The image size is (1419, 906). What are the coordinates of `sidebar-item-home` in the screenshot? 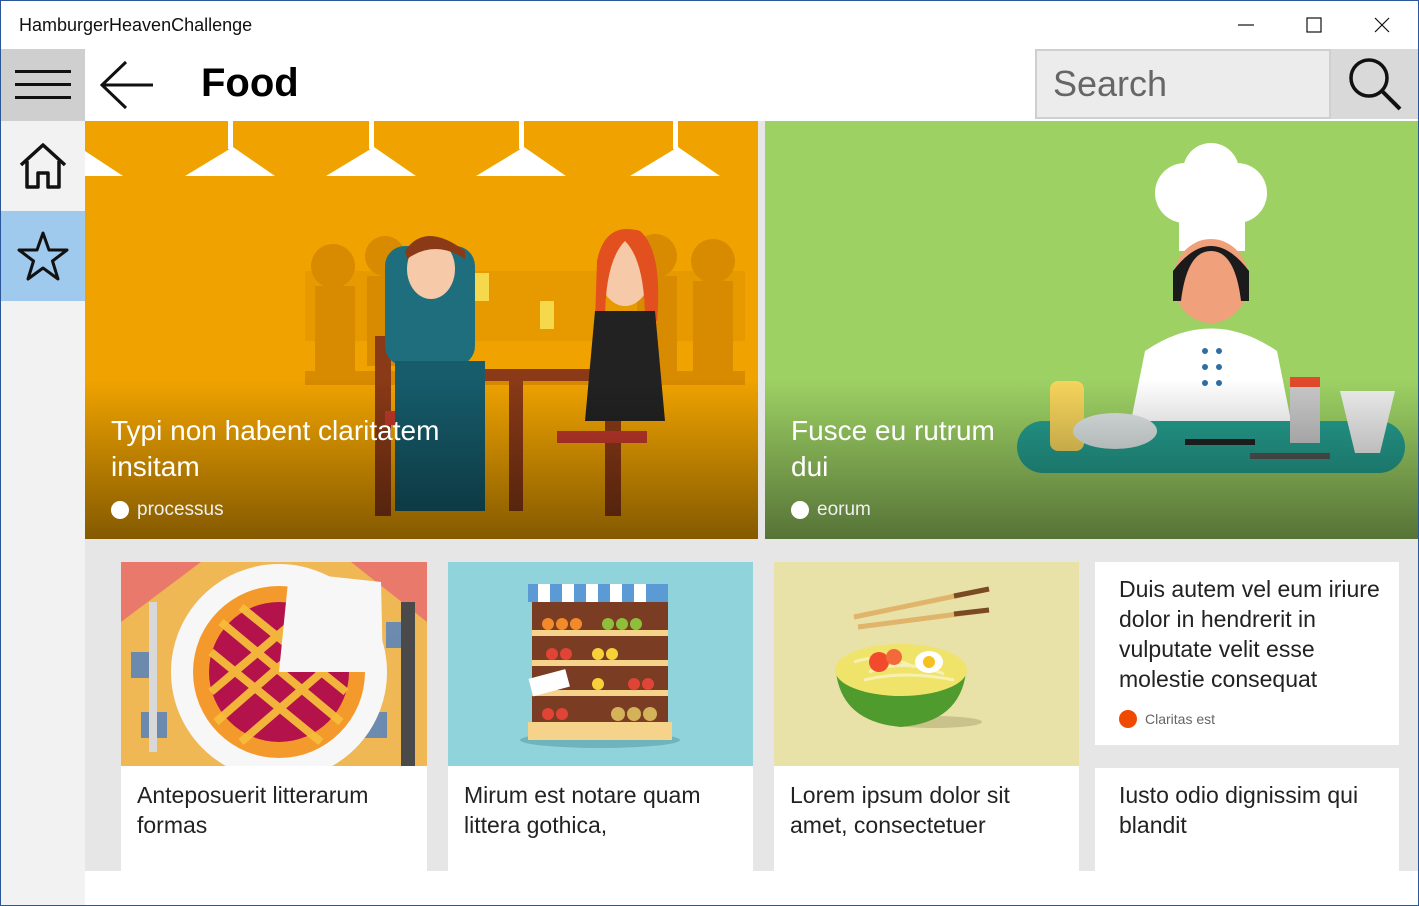 It's located at (43, 166).